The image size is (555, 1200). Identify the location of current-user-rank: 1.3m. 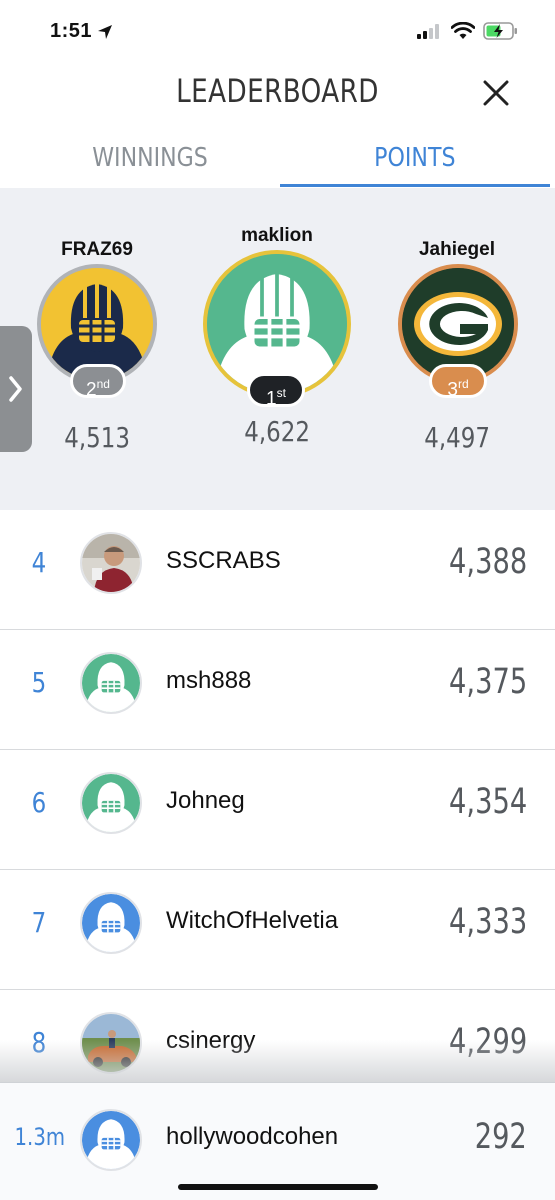
(40, 1137).